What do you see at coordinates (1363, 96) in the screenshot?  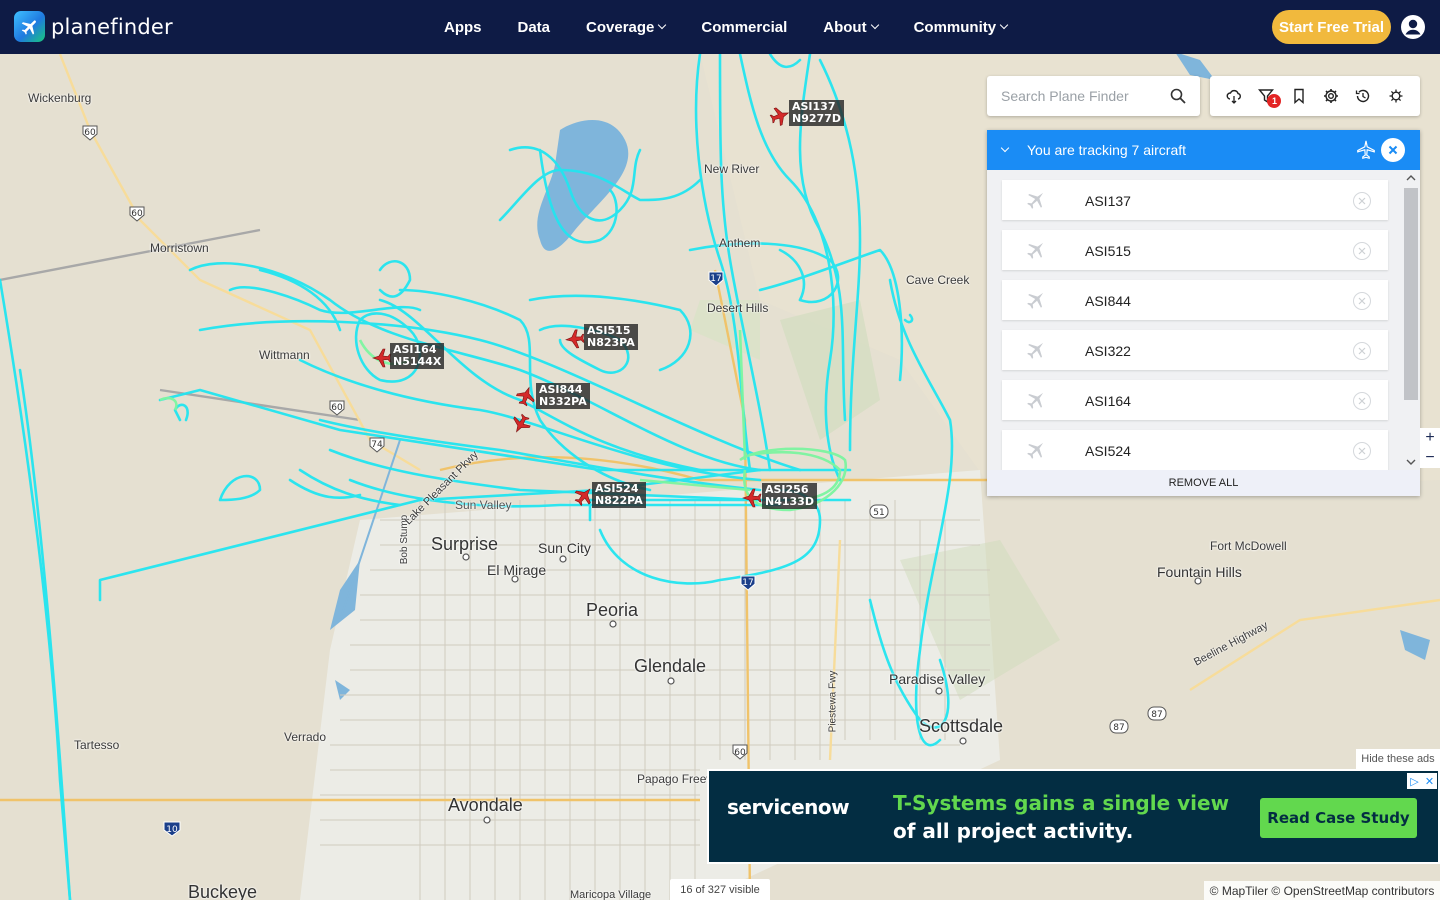 I see `history-icon` at bounding box center [1363, 96].